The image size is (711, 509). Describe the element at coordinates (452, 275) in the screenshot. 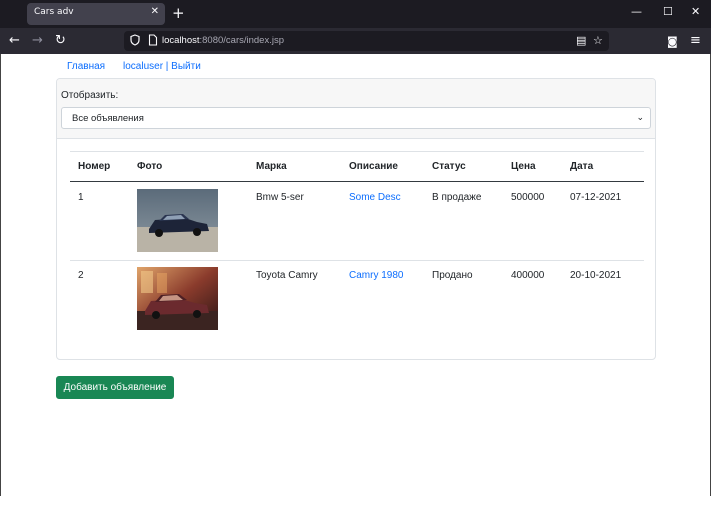

I see `cell-status: Продано` at that location.